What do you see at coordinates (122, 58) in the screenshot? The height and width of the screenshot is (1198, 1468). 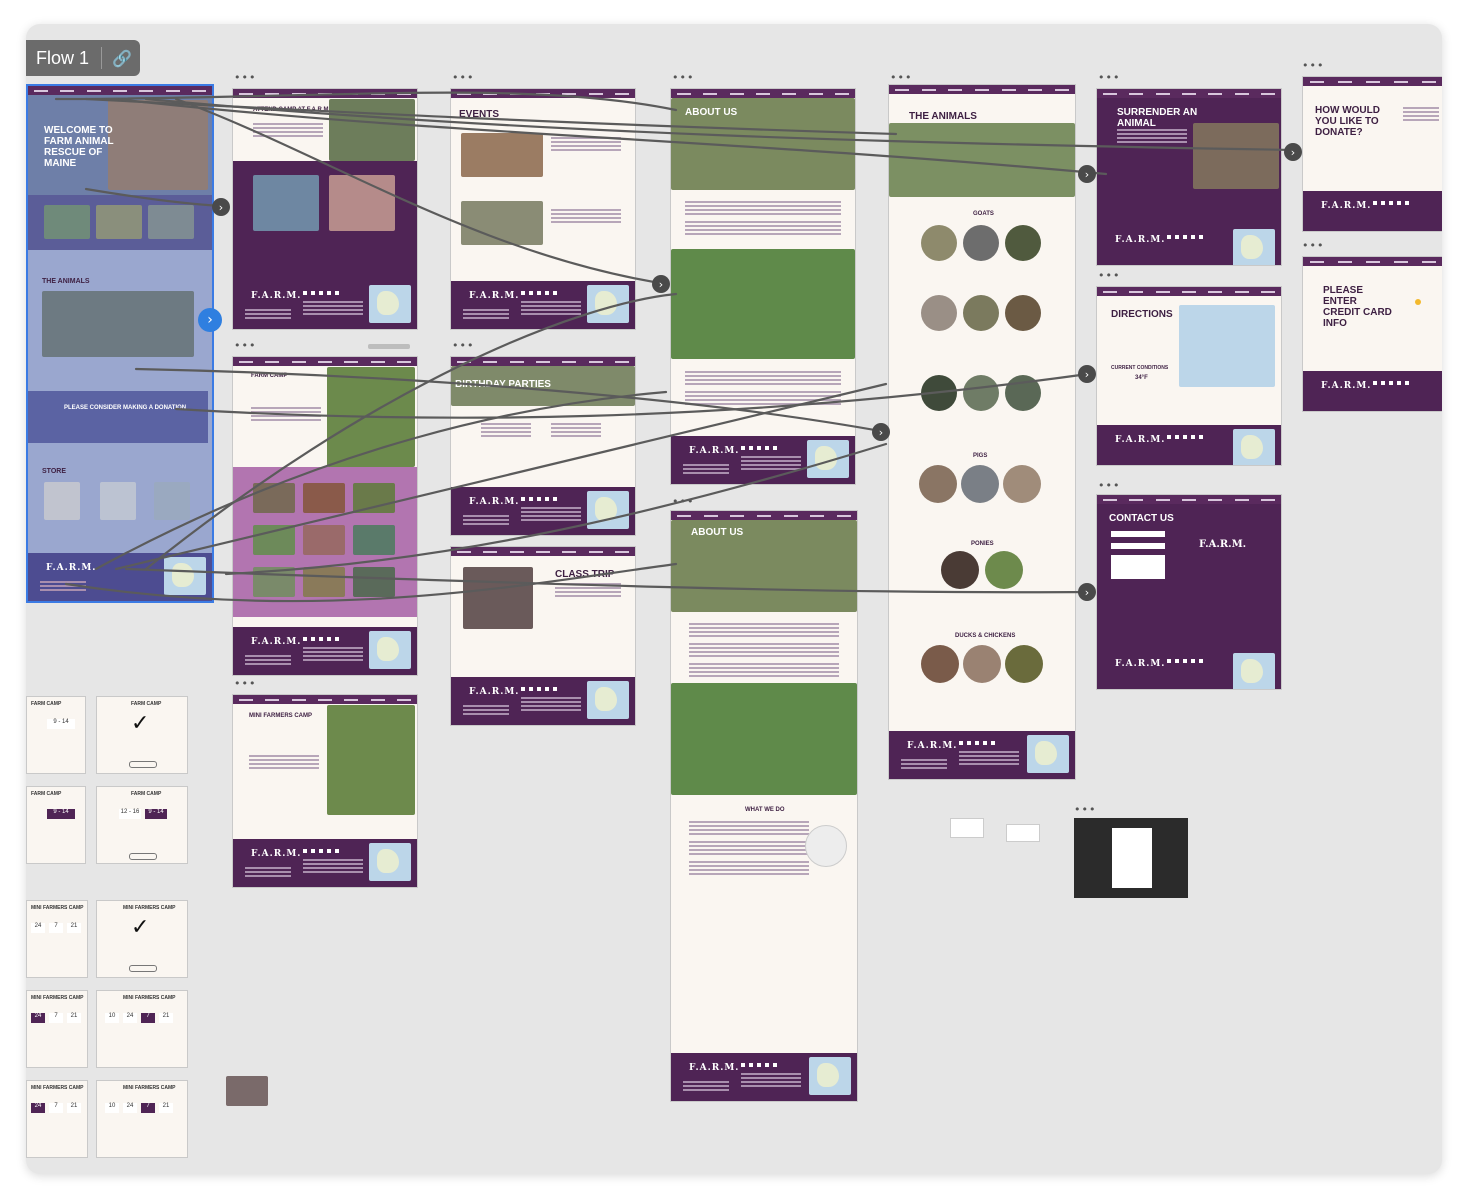 I see `link-icon: 🔗` at bounding box center [122, 58].